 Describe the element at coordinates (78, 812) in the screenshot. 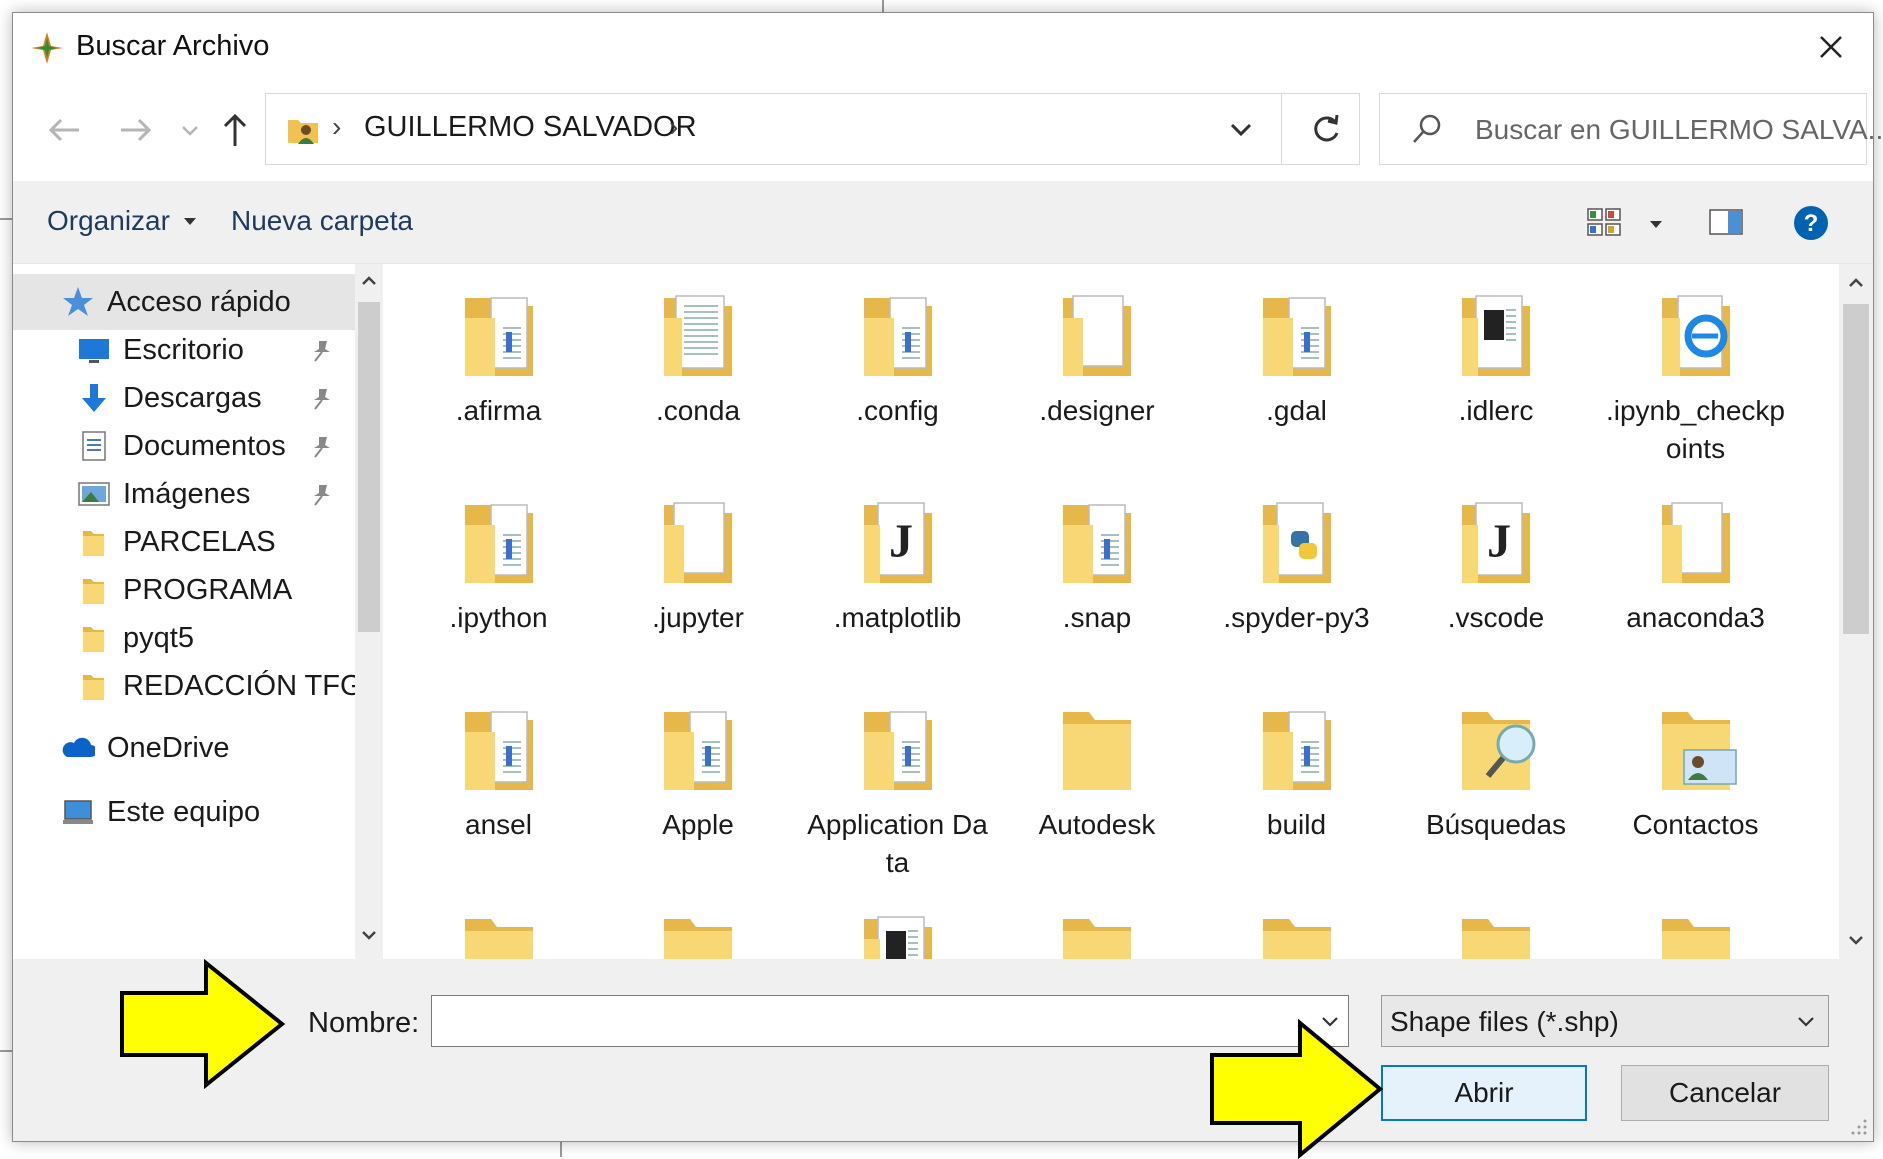

I see `computer-icon` at that location.